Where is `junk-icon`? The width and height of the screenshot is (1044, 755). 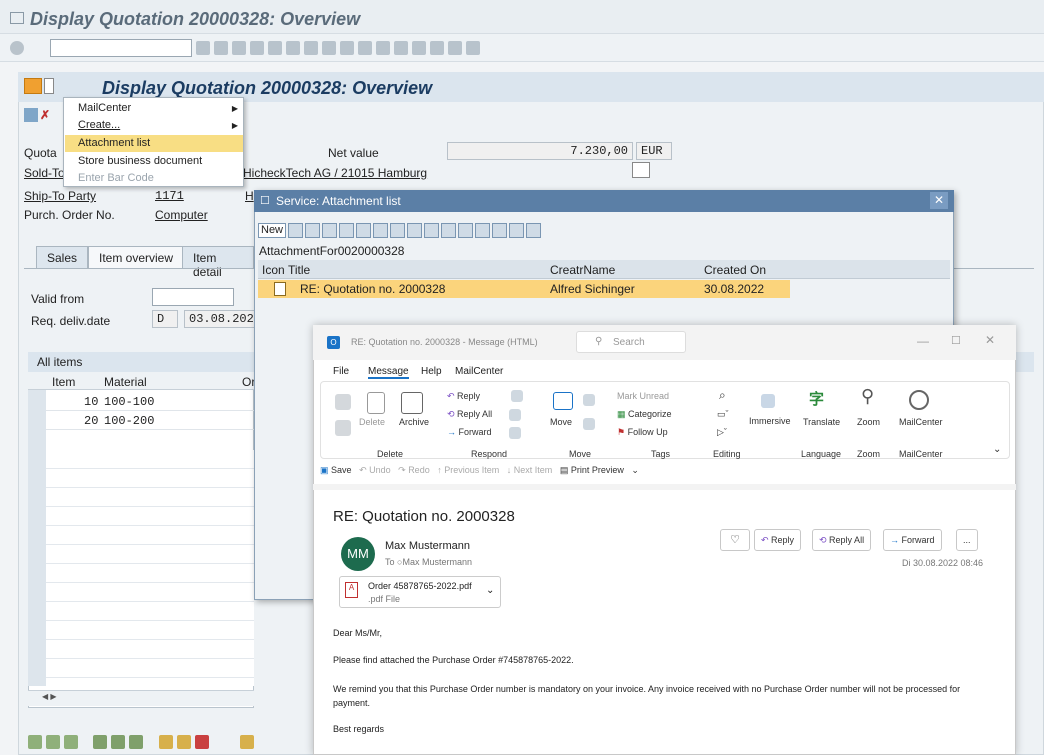 junk-icon is located at coordinates (343, 428).